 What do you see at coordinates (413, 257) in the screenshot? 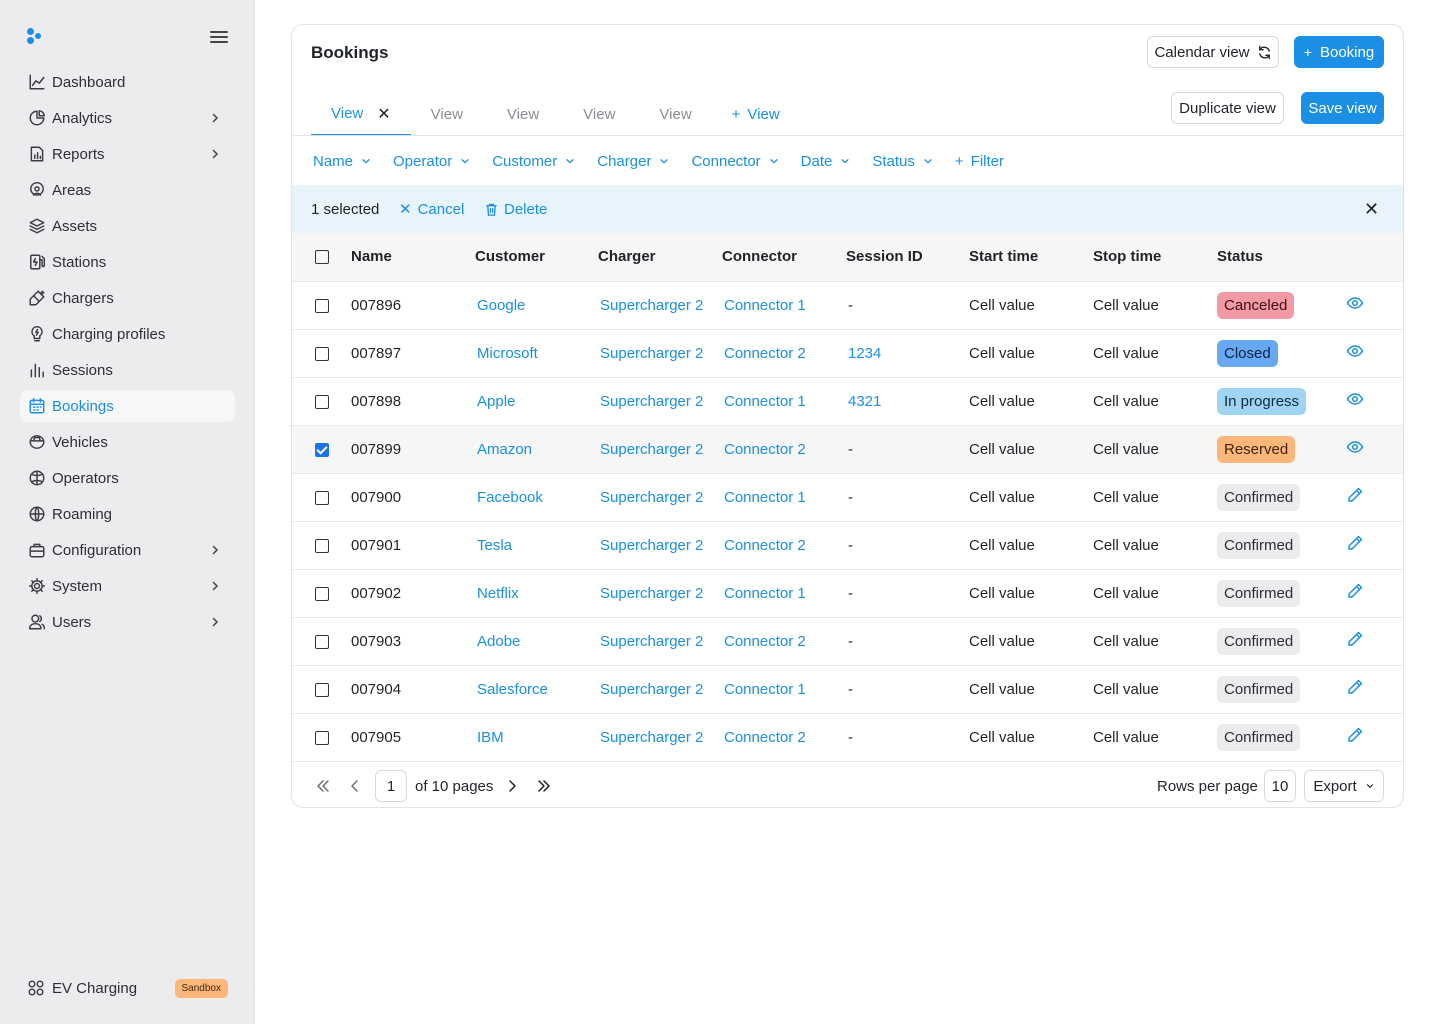
I see `col-name-header: Name` at bounding box center [413, 257].